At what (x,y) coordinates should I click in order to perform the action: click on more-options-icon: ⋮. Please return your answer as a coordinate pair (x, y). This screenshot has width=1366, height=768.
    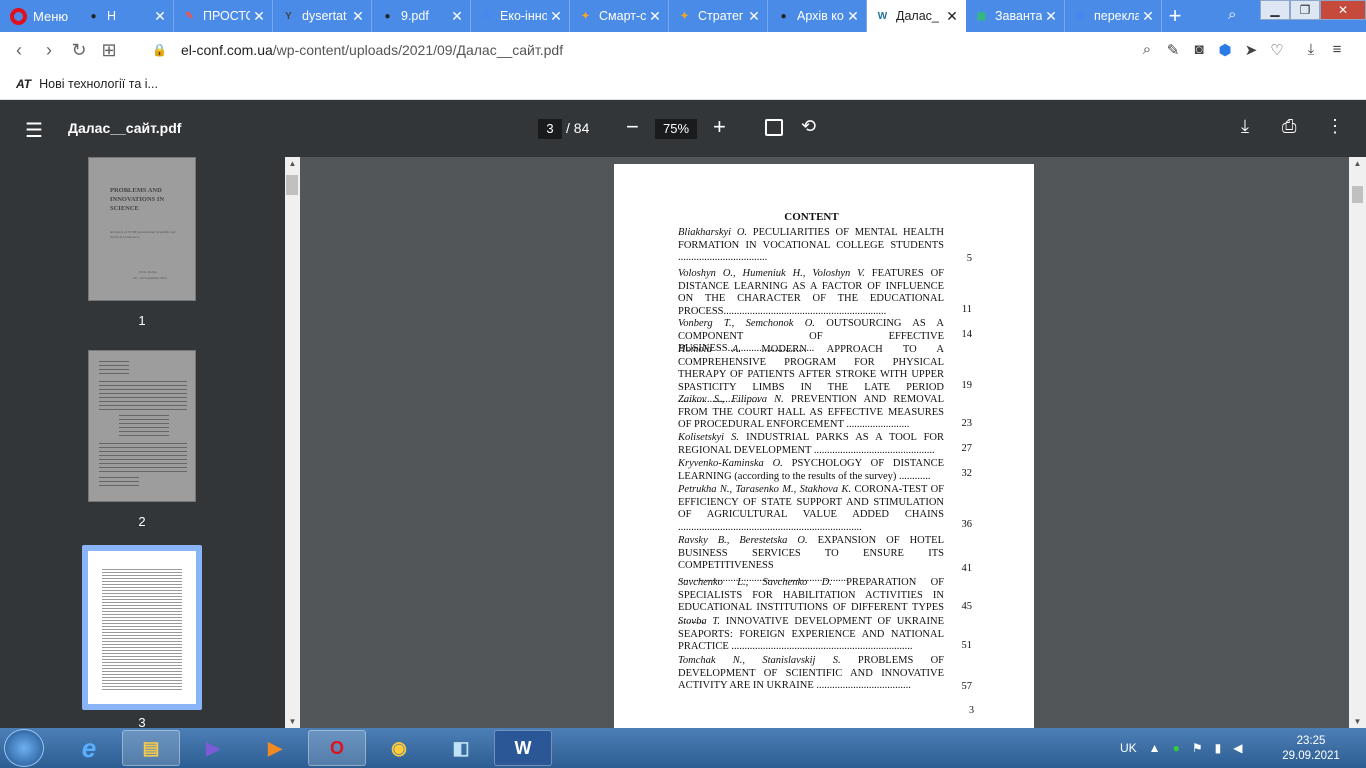
    Looking at the image, I should click on (1335, 126).